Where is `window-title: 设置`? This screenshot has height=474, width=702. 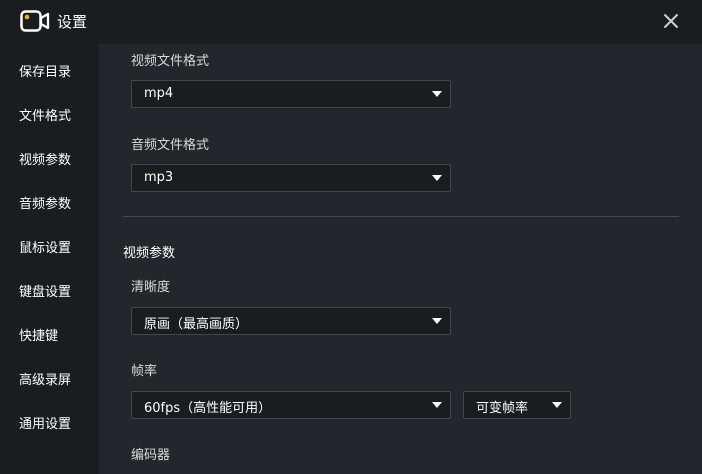
window-title: 设置 is located at coordinates (72, 22).